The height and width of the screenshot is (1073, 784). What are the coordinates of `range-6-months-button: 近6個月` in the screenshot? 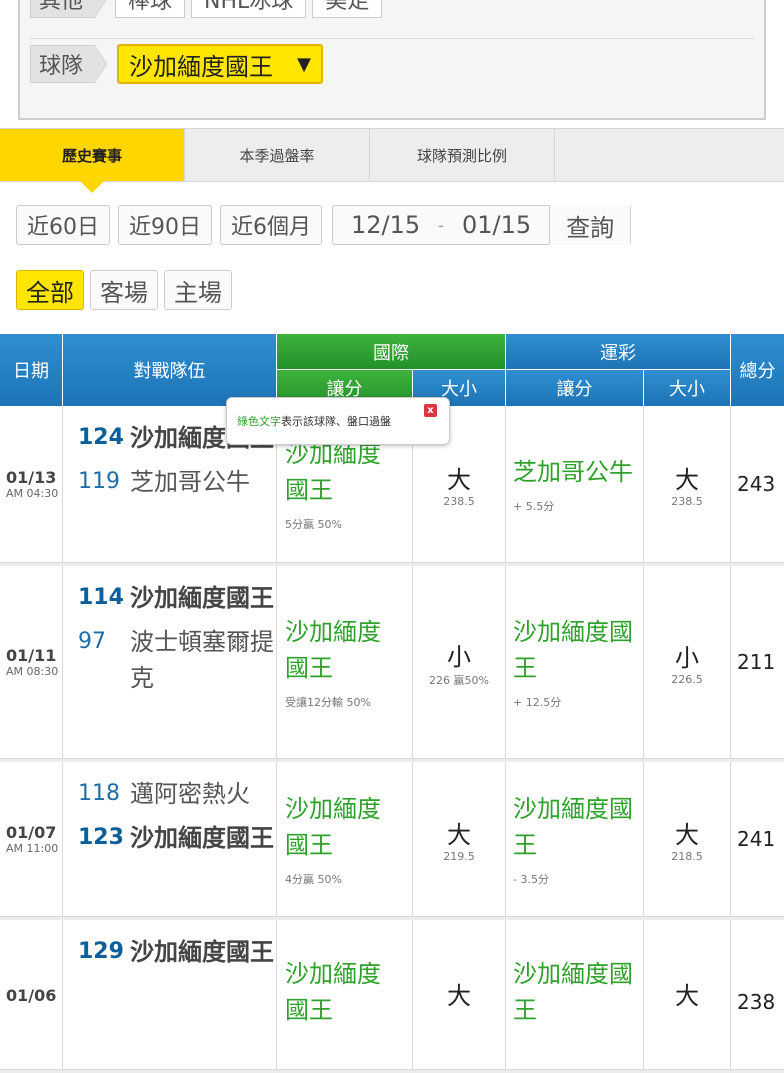 It's located at (271, 225).